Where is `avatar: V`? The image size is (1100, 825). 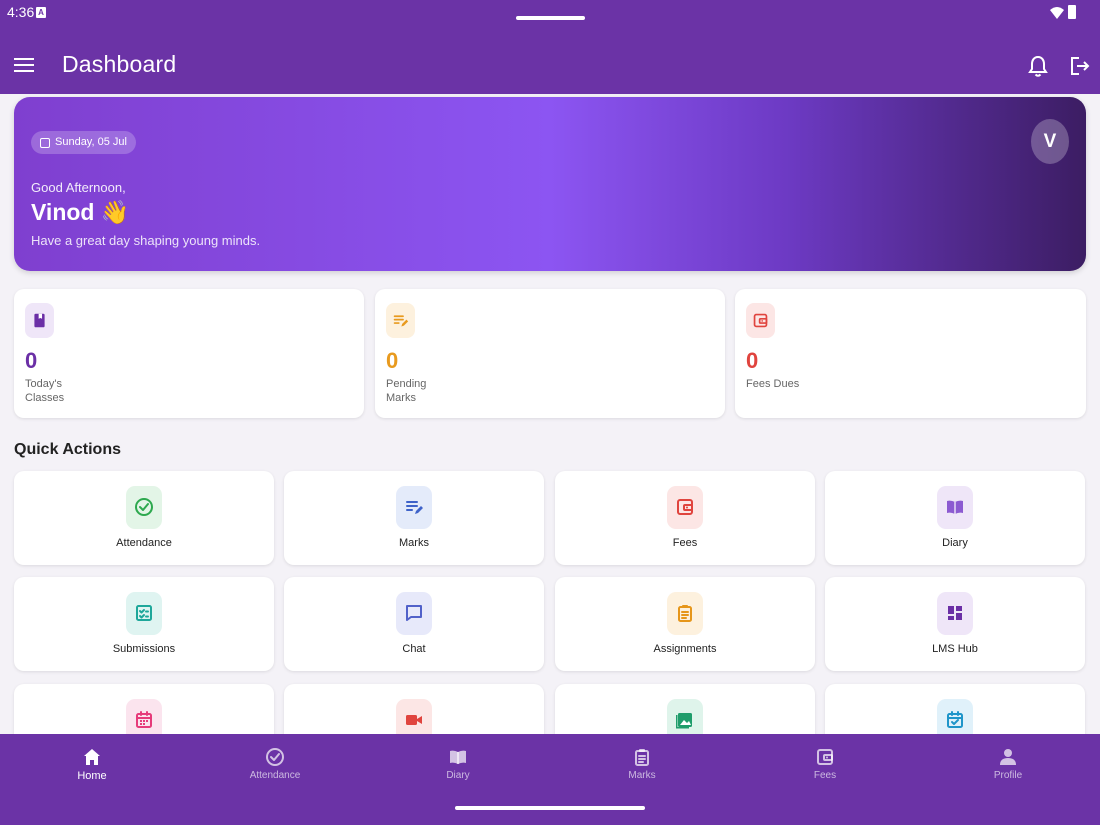
avatar: V is located at coordinates (1050, 141).